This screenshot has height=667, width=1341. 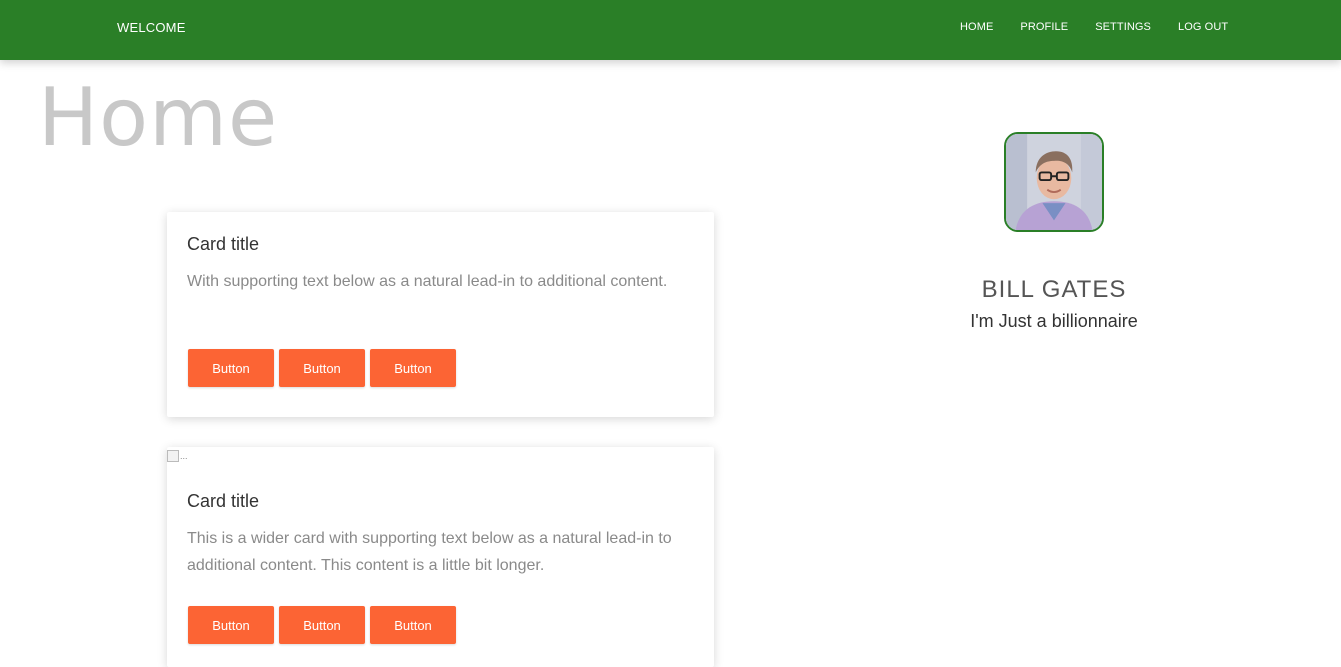 I want to click on top-navbar: WELCOME HOME PROFILE SETTINGS LOG OUT, so click(x=670, y=30).